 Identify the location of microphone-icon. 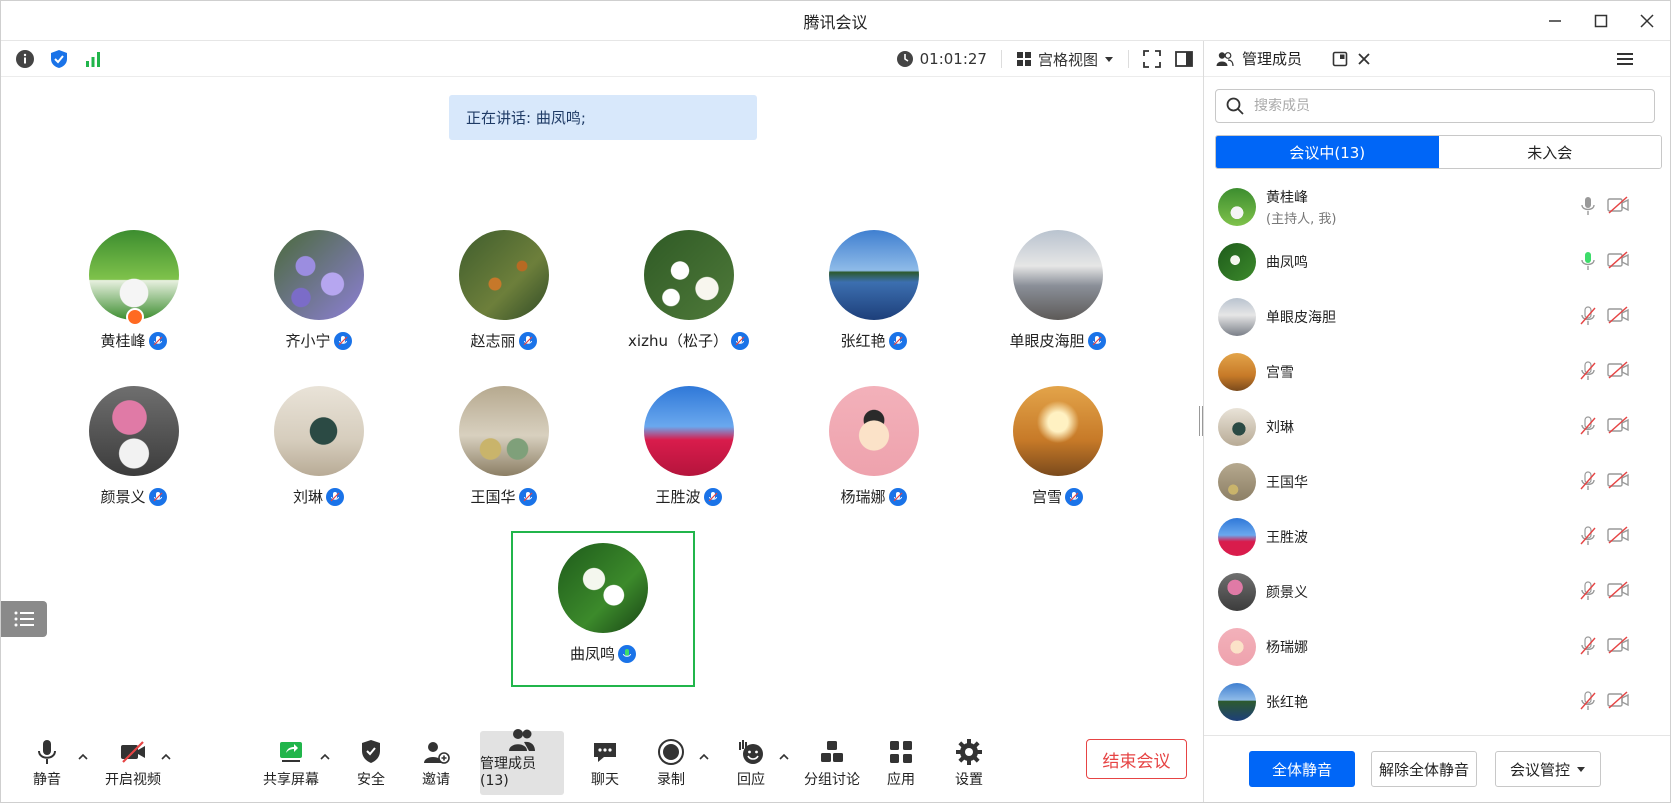
(1588, 206).